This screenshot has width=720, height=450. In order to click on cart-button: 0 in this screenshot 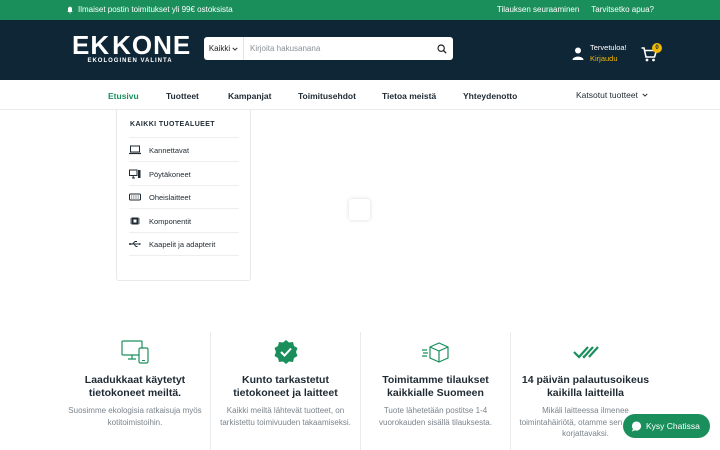, I will do `click(651, 53)`.